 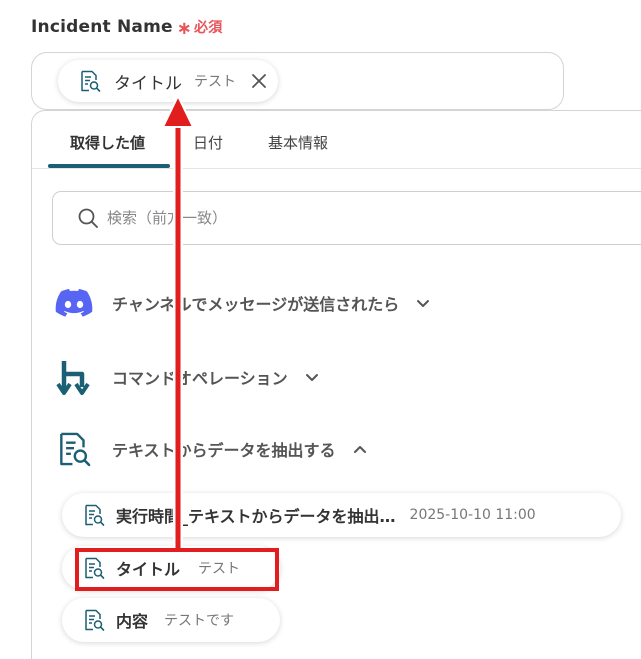 I want to click on tab-basic-info: 基本情報, so click(x=298, y=142).